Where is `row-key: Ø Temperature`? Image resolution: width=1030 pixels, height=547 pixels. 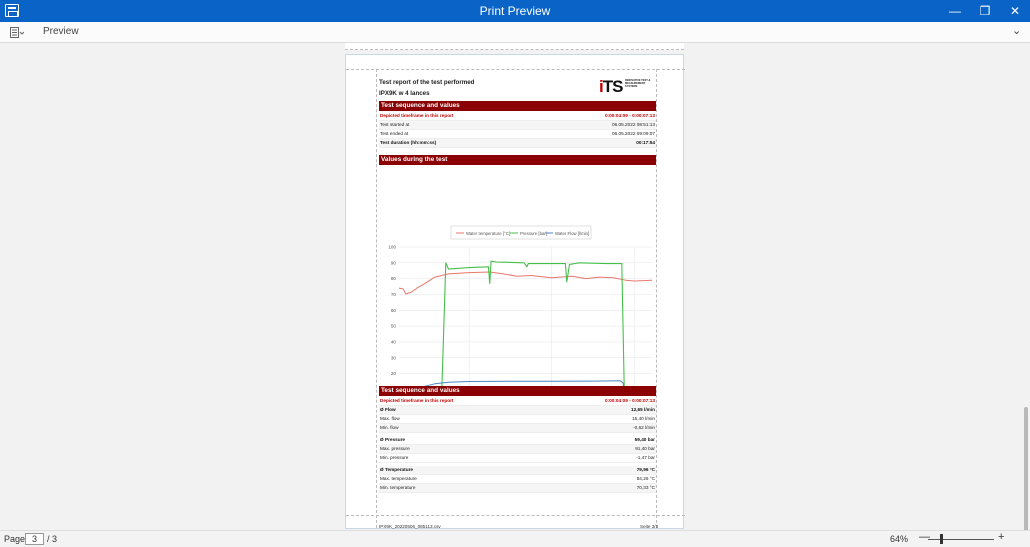
row-key: Ø Temperature is located at coordinates (396, 469).